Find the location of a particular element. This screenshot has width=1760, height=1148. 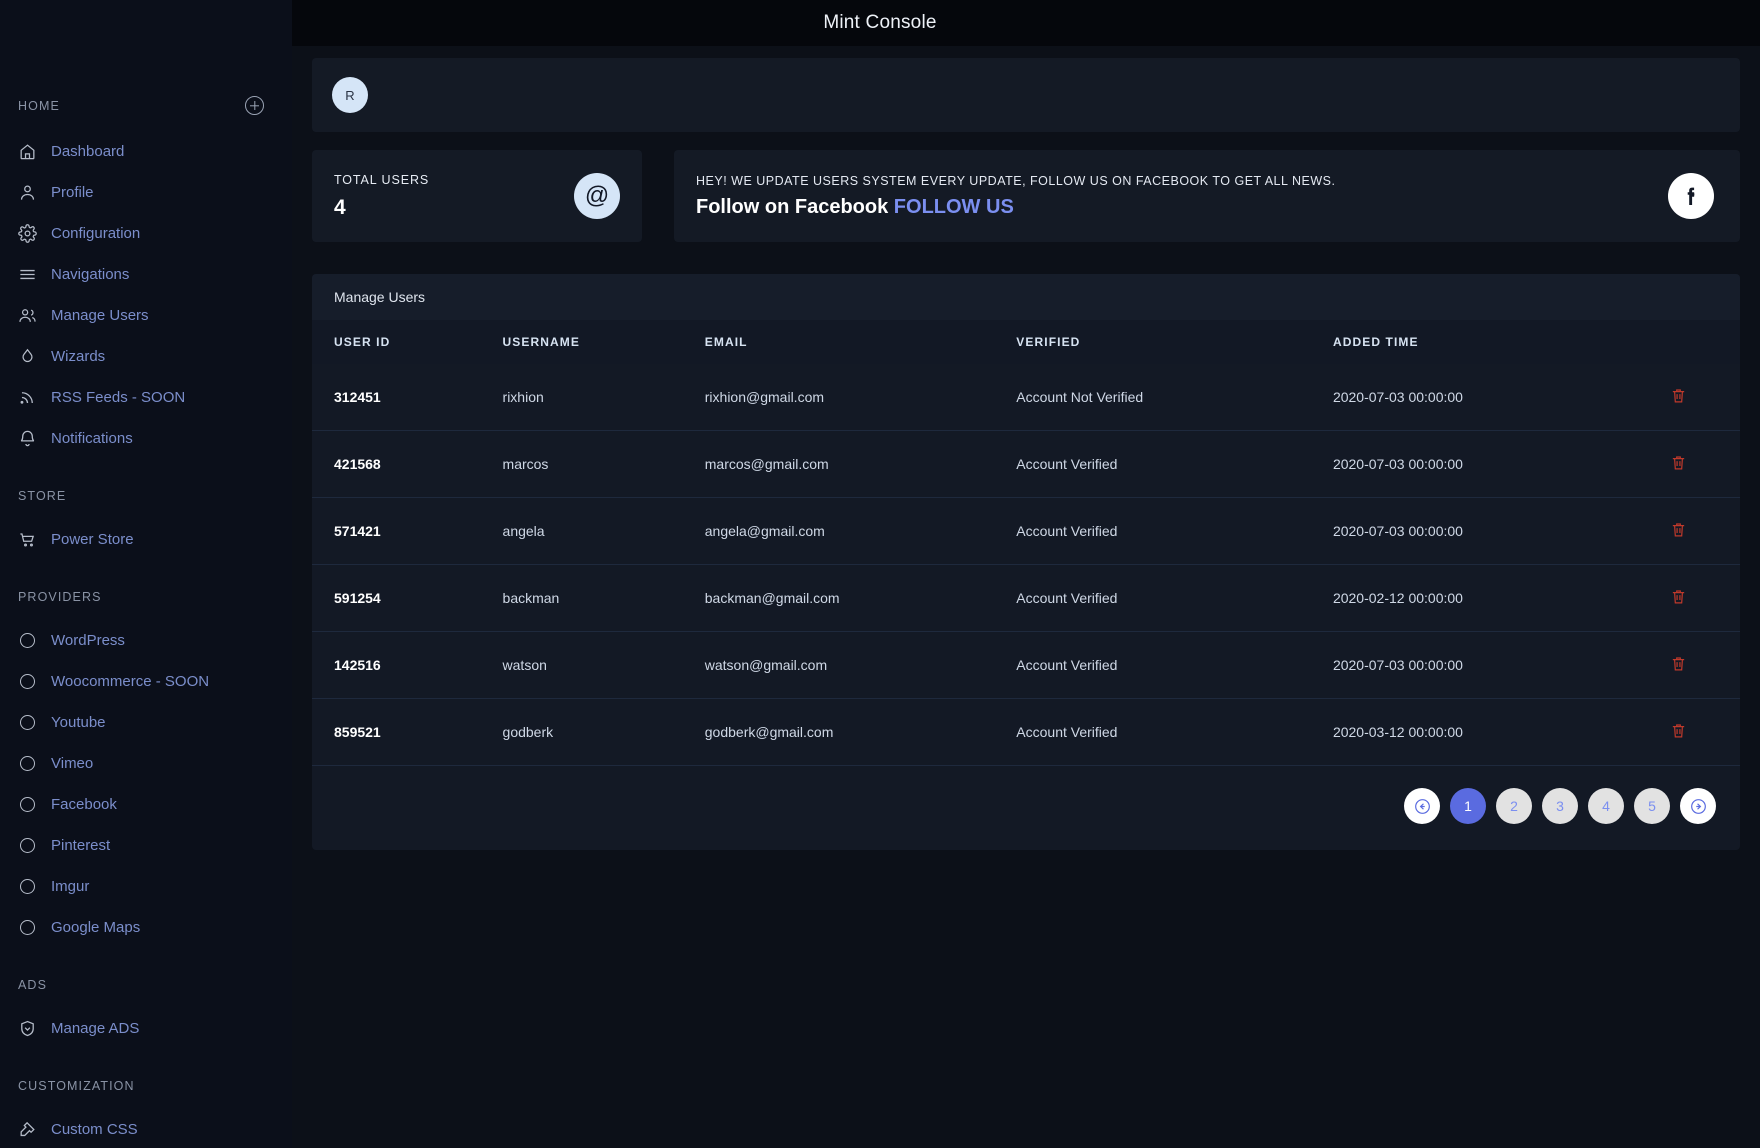

sidebar-item-custom-css: Custom CSS is located at coordinates (146, 1128).